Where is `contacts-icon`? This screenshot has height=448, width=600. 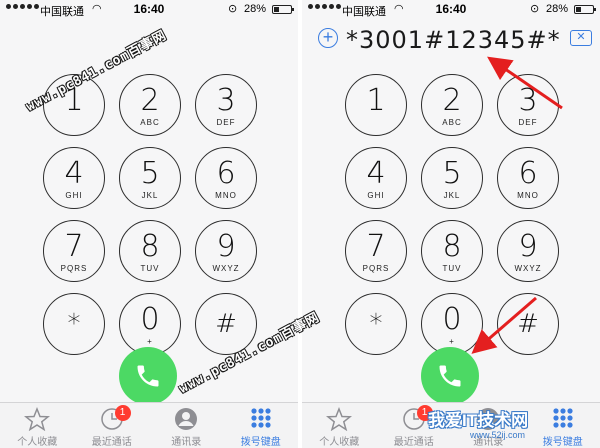 contacts-icon is located at coordinates (186, 419).